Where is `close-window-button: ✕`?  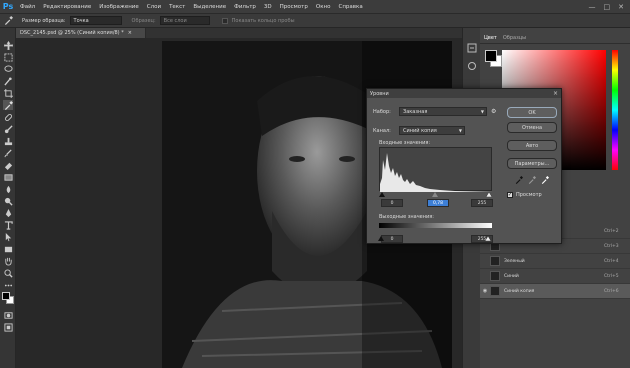
close-window-button: ✕ is located at coordinates (621, 7).